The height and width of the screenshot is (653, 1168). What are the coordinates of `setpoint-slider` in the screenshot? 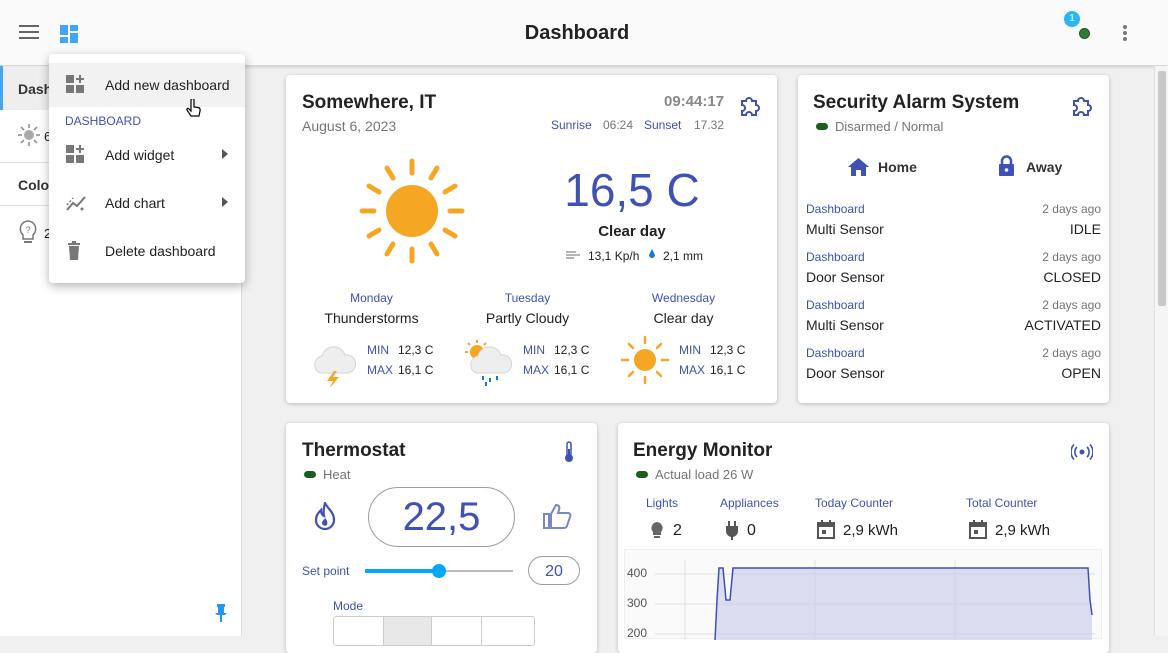 It's located at (439, 571).